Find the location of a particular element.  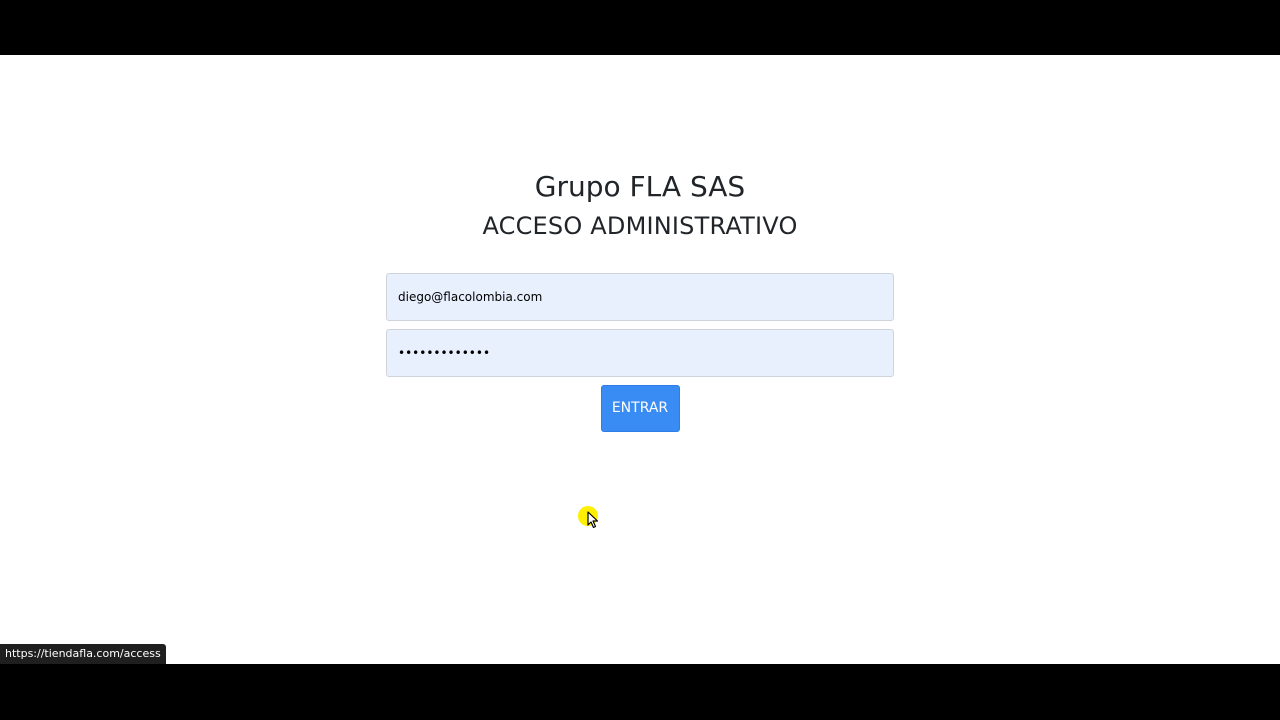

password-field is located at coordinates (640, 353).